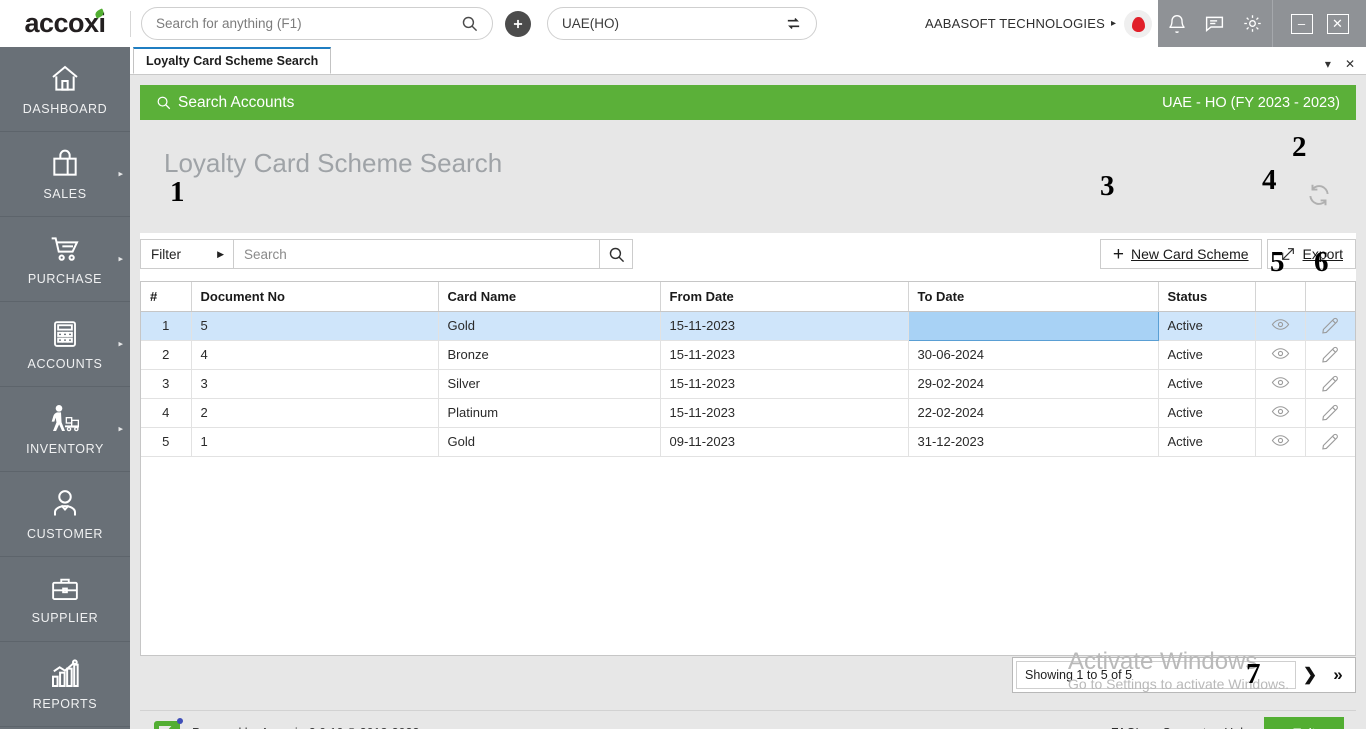  I want to click on showing-range-field: Showing 1 to 5 of 5, so click(1156, 675).